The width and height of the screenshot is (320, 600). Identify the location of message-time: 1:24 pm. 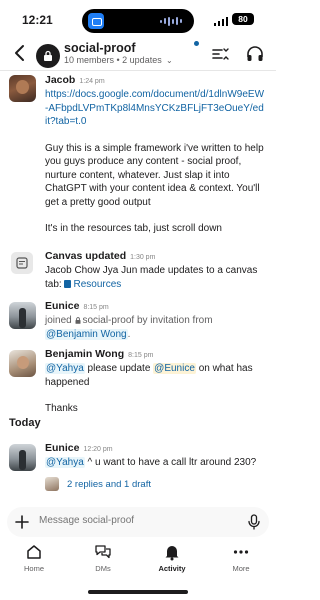
(92, 81).